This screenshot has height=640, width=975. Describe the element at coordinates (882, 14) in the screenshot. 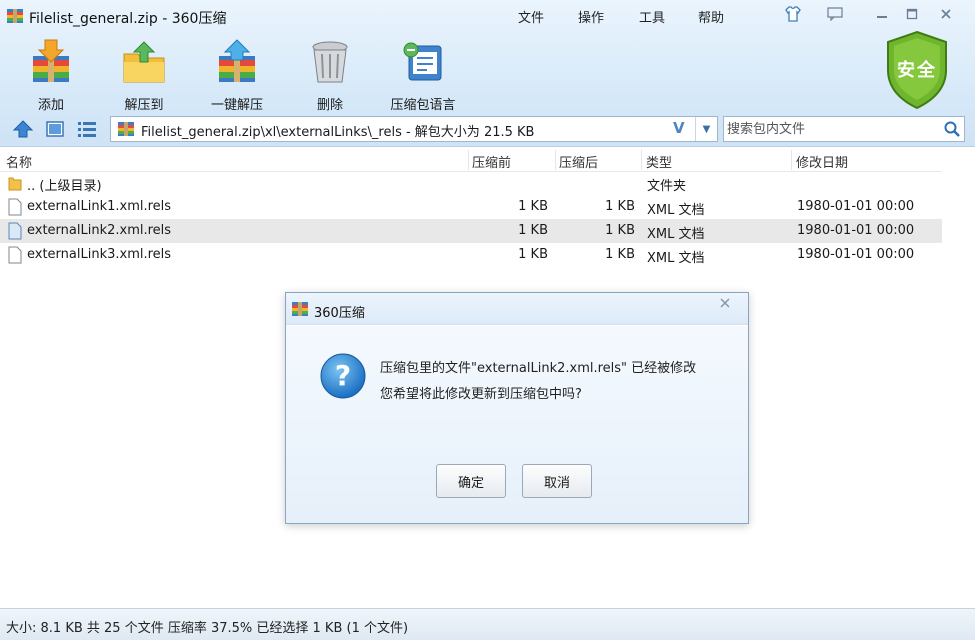

I see `minimize-icon` at that location.